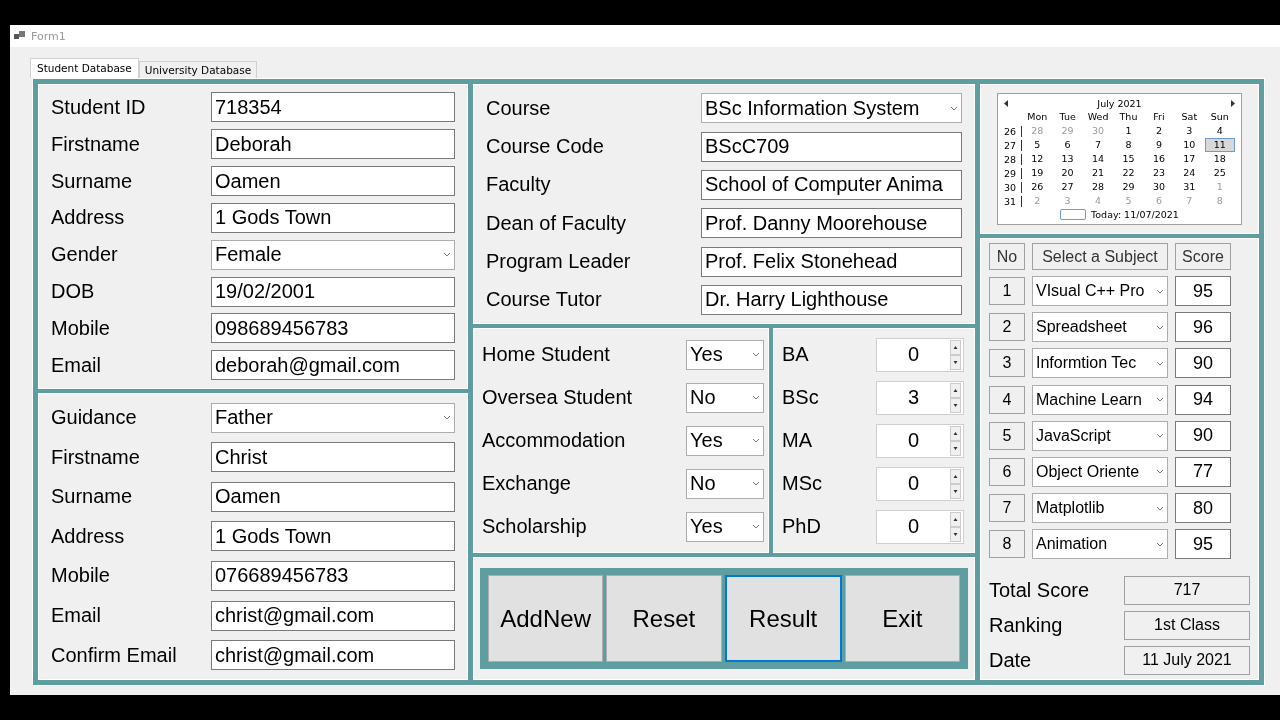  What do you see at coordinates (1098, 173) in the screenshot?
I see `calendar-day: 21` at bounding box center [1098, 173].